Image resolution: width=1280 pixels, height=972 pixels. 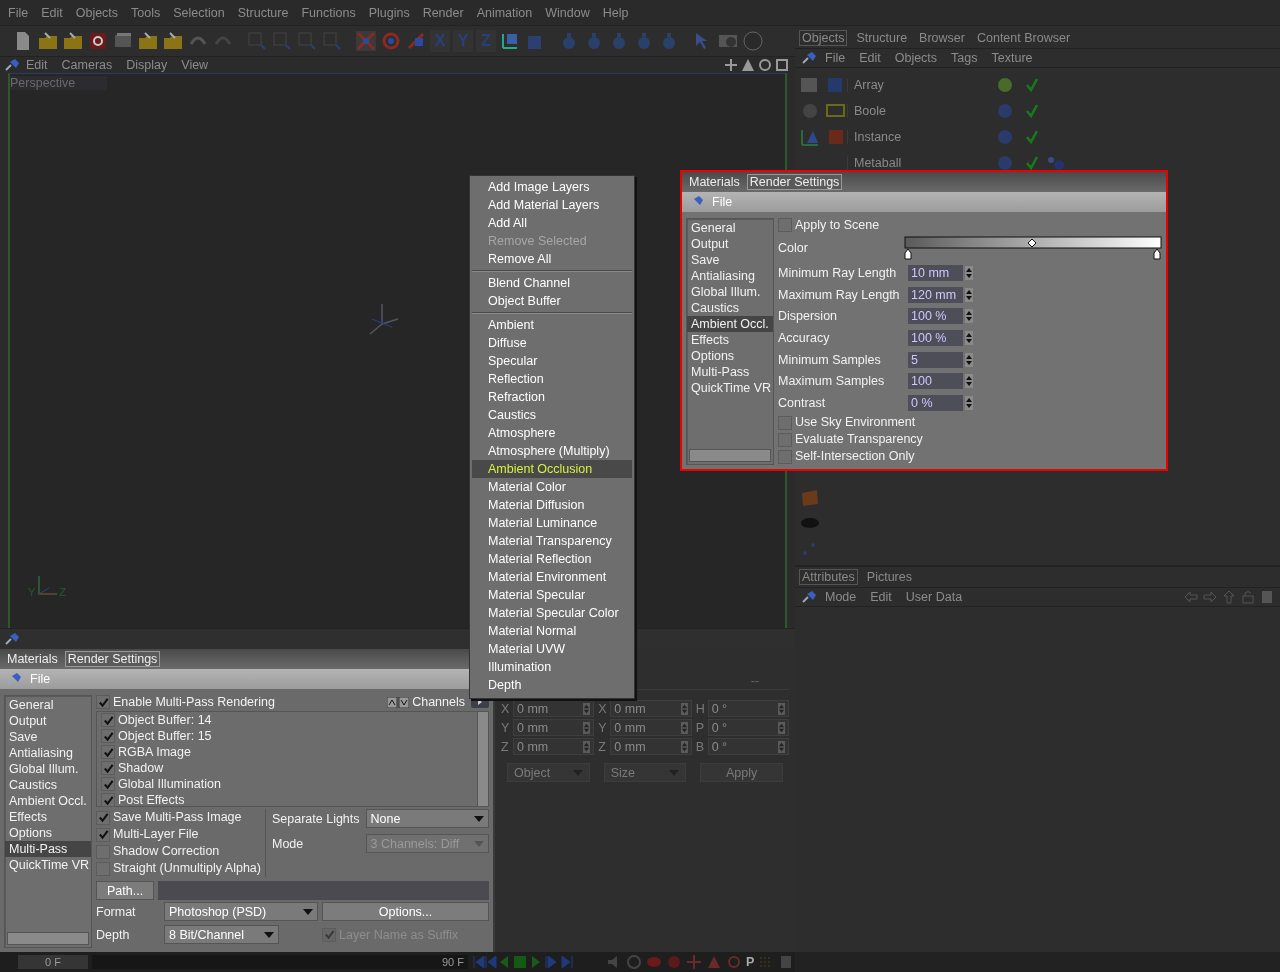 What do you see at coordinates (548, 772) in the screenshot?
I see `coordinate-mode-dropdown: Object` at bounding box center [548, 772].